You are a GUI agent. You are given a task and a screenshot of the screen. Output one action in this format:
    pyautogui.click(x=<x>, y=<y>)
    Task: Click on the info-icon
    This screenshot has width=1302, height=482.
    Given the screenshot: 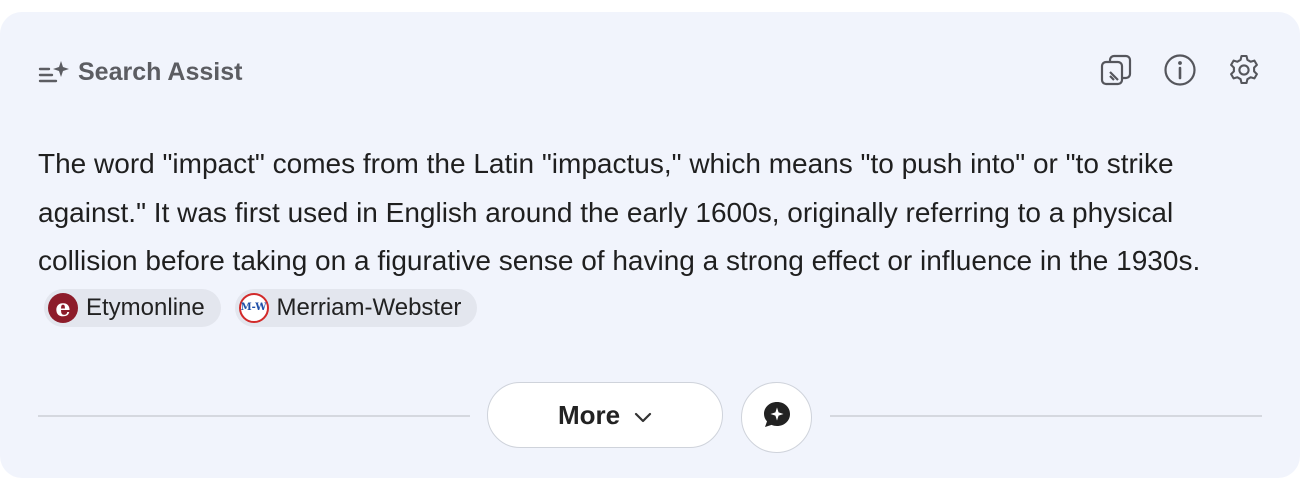 What is the action you would take?
    pyautogui.click(x=1180, y=70)
    